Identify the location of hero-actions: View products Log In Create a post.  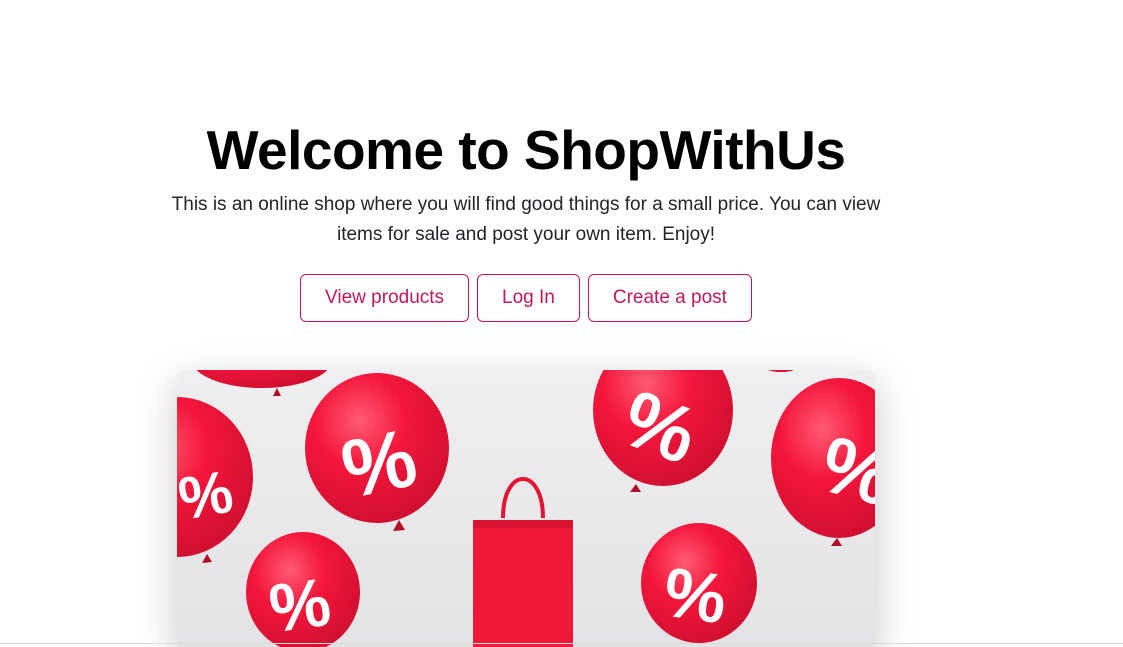
(526, 298).